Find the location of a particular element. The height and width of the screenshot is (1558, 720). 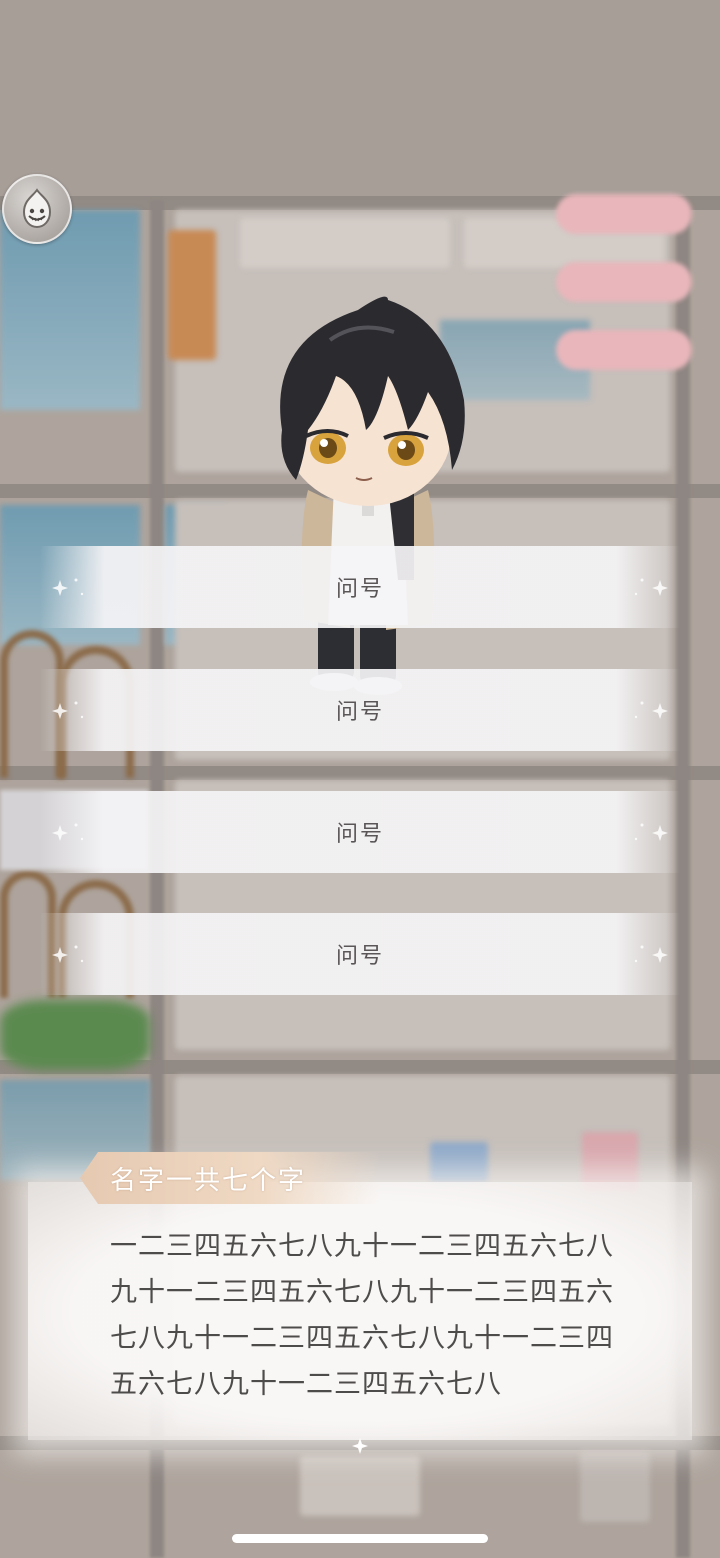

speaker-name-tag: 名字一共七个字 is located at coordinates (230, 1178).